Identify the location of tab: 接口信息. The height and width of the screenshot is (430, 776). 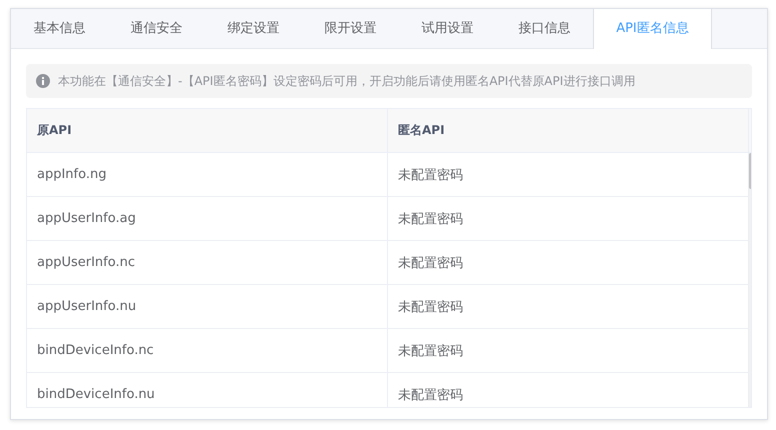
(544, 28).